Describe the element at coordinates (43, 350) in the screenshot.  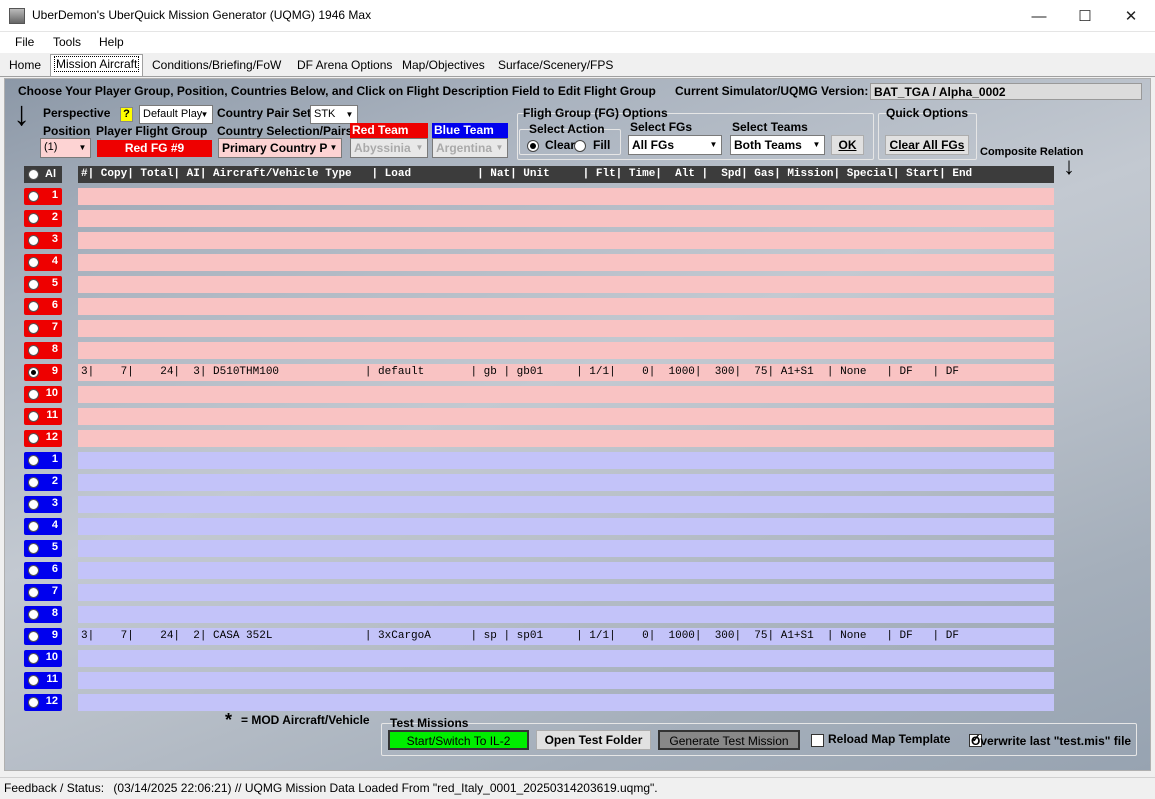
I see `red-row-badge: 8` at that location.